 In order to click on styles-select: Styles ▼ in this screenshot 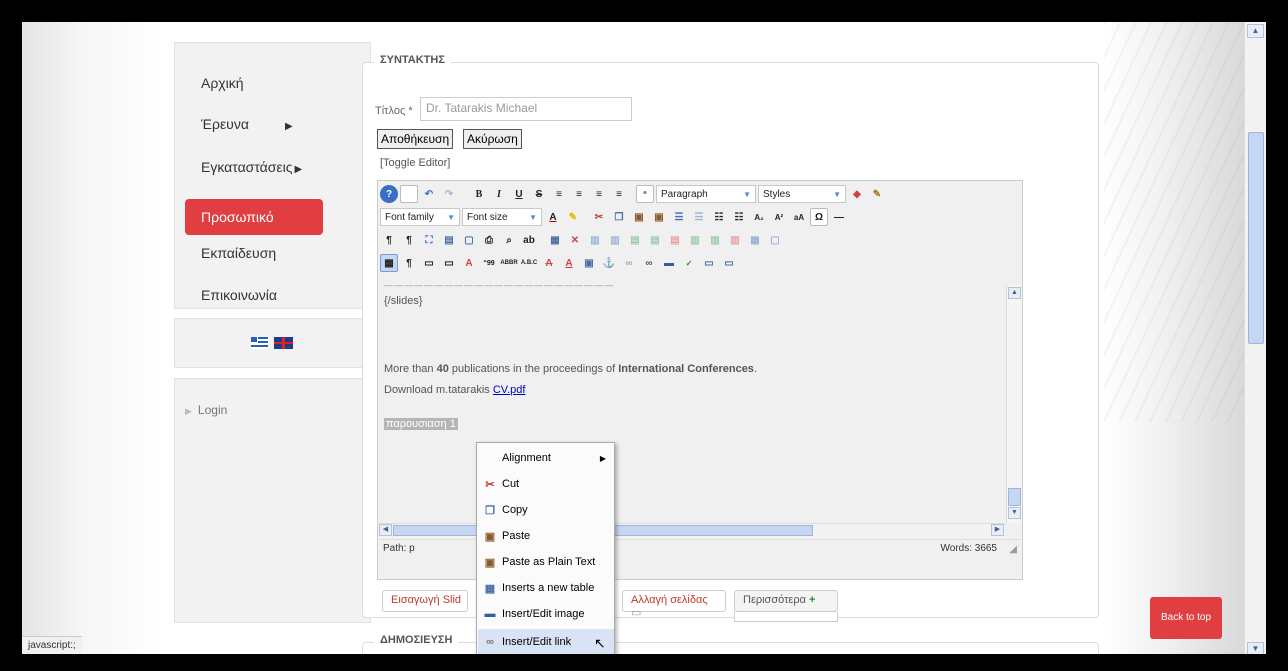, I will do `click(802, 194)`.